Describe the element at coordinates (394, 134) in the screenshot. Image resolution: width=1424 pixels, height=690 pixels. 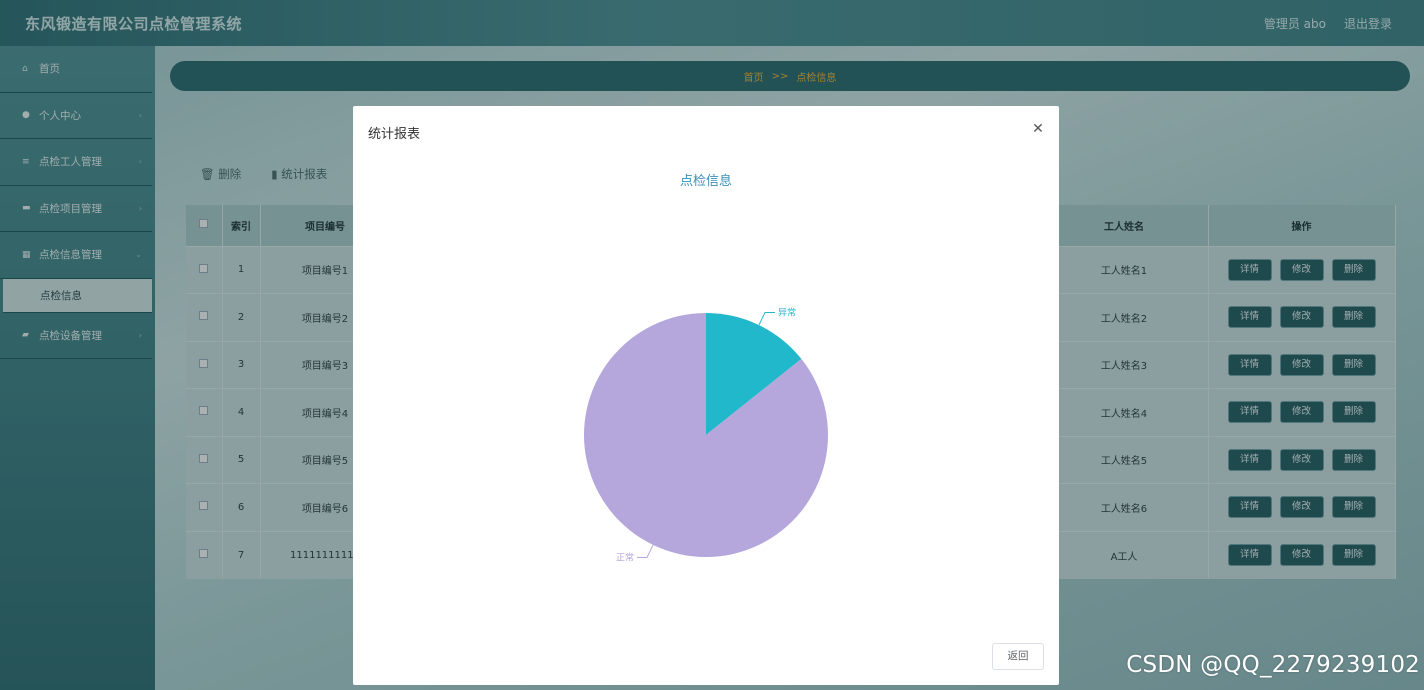
I see `dialog-title: 统计报表` at that location.